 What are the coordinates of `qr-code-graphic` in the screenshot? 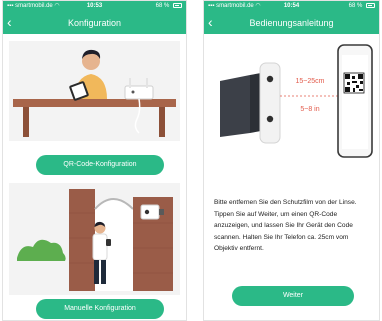 It's located at (354, 83).